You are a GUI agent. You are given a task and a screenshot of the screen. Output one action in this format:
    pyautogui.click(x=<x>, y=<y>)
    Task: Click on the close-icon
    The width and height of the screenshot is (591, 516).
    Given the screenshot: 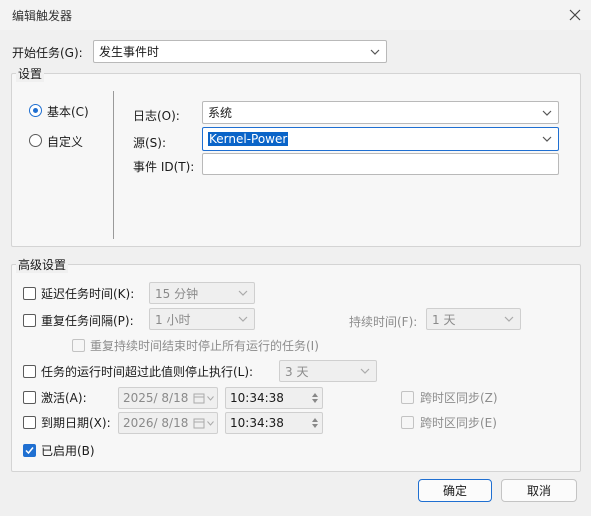 What is the action you would take?
    pyautogui.click(x=575, y=15)
    